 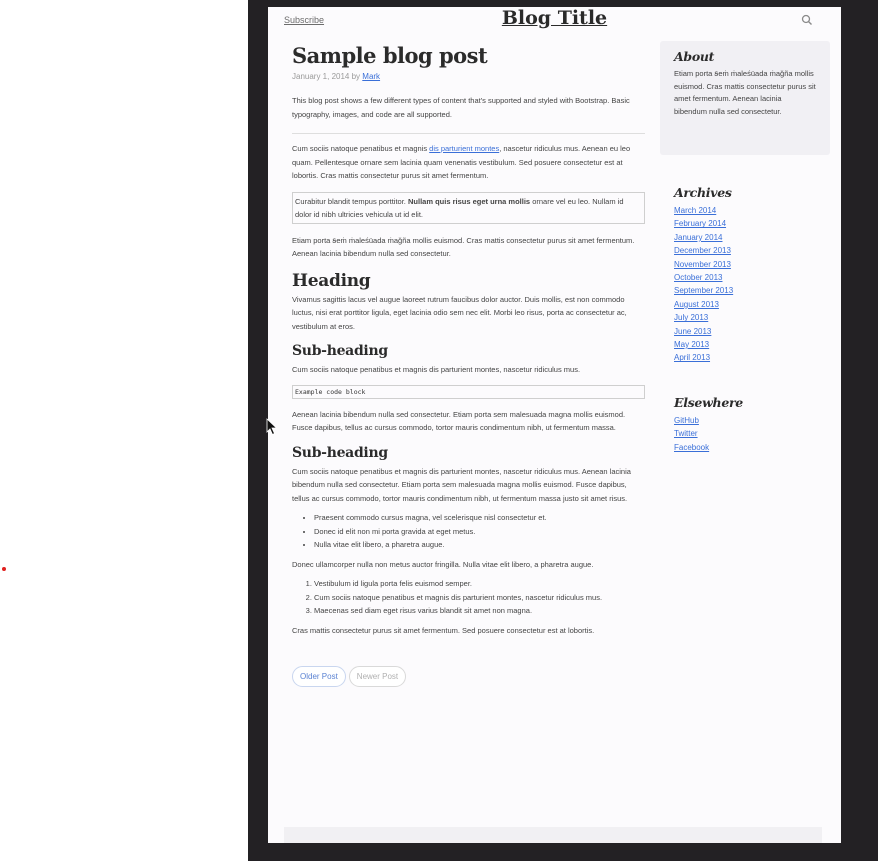 What do you see at coordinates (553, 835) in the screenshot?
I see `footer` at bounding box center [553, 835].